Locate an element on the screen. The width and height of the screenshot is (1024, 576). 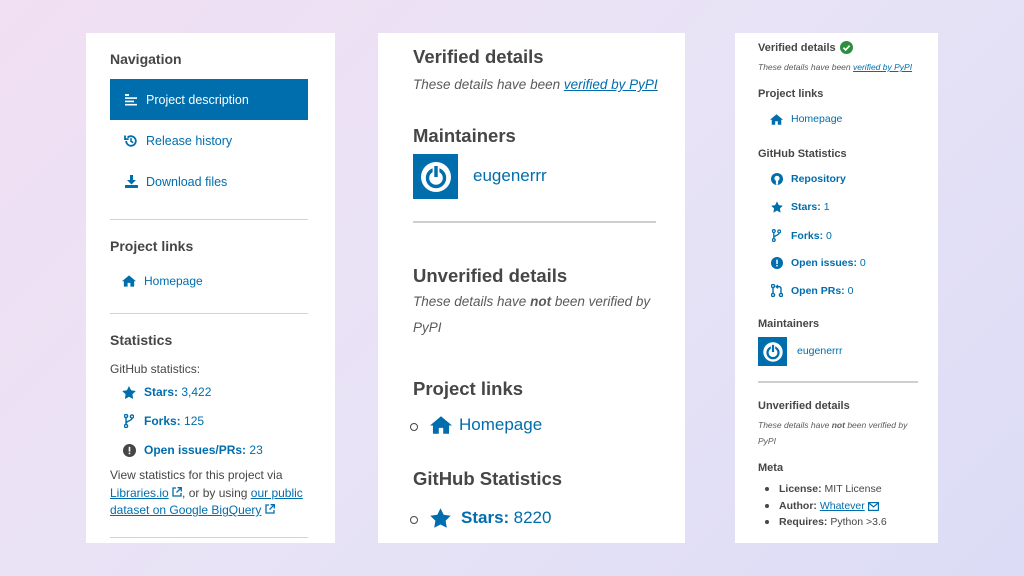
nav-item-label: Download files is located at coordinates (187, 181).